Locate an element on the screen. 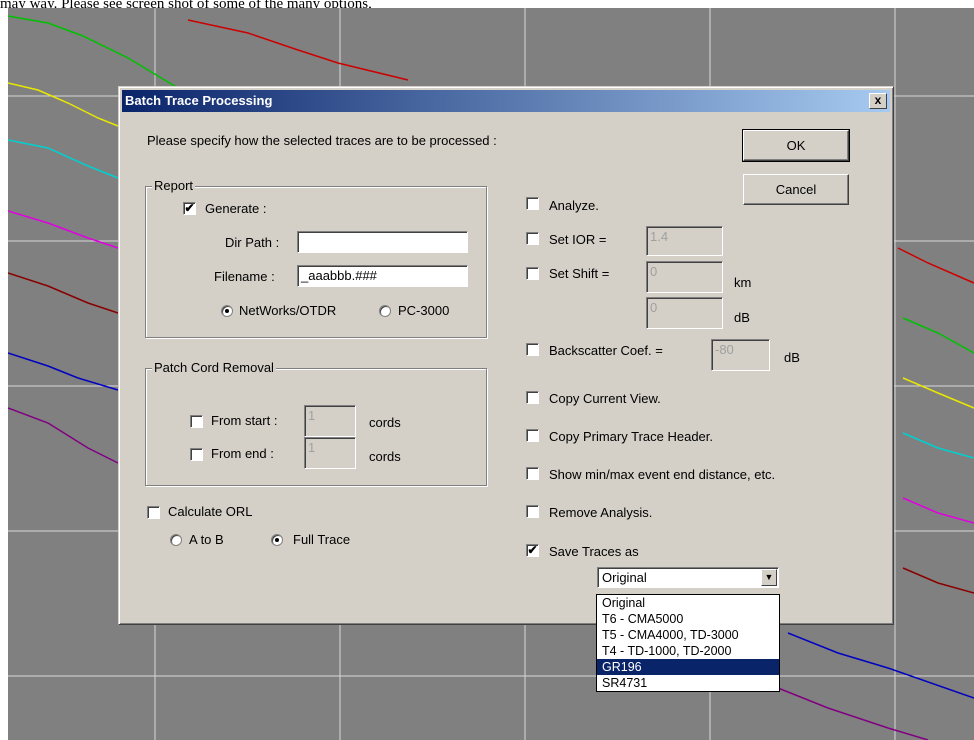 The width and height of the screenshot is (974, 740). from-end-input: 1 is located at coordinates (330, 453).